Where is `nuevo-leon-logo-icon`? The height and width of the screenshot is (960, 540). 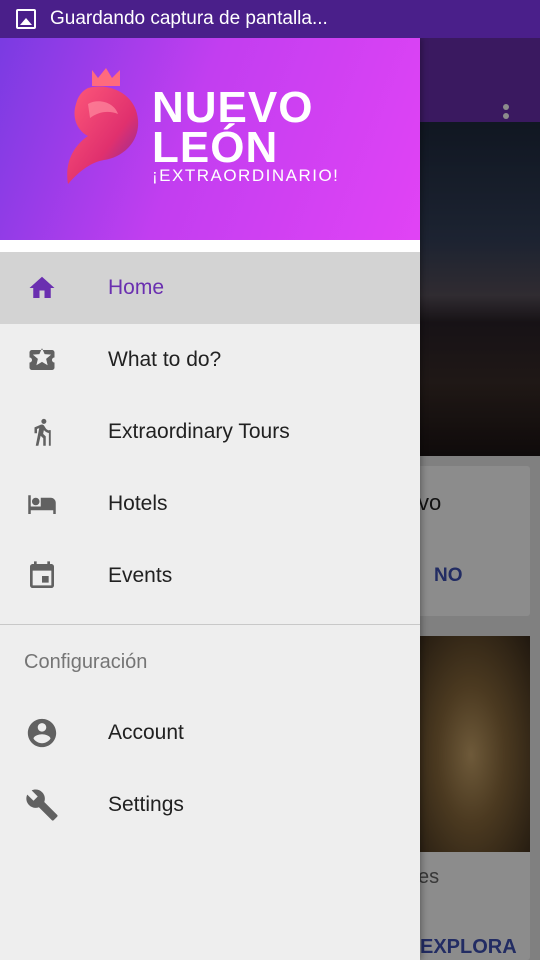
nuevo-leon-logo-icon is located at coordinates (103, 126).